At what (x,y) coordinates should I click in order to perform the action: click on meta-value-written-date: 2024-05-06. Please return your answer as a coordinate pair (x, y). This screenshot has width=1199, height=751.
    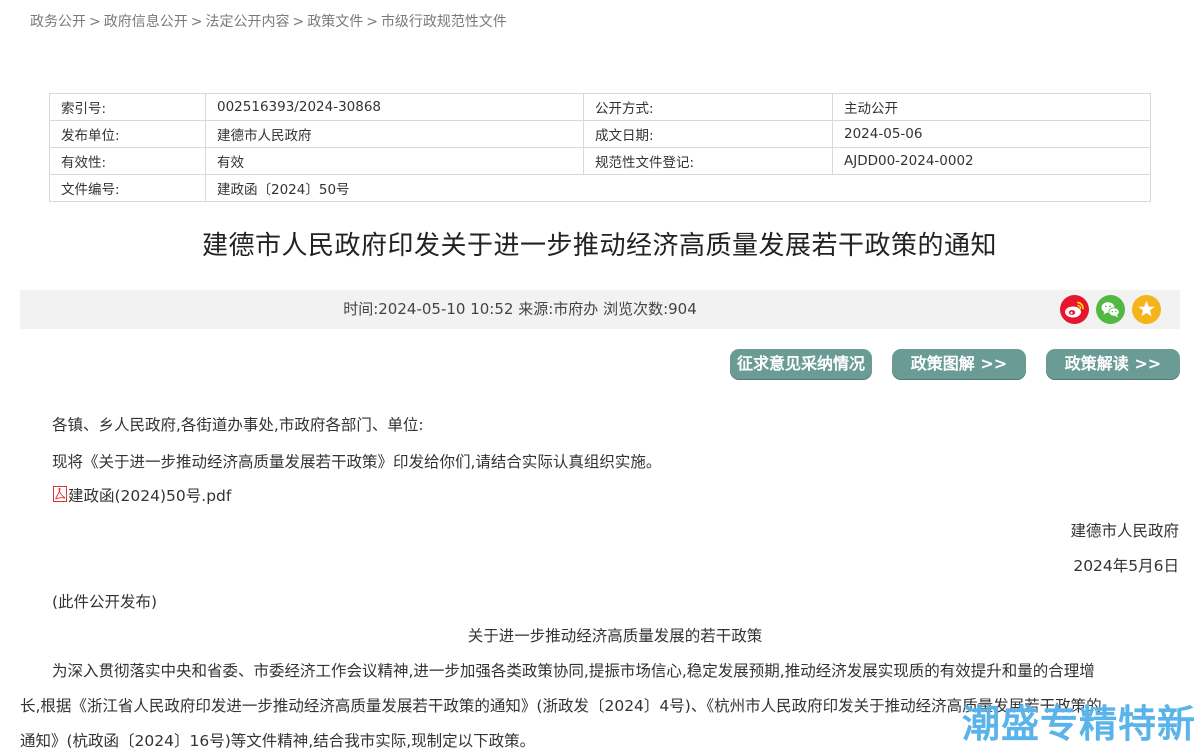
    Looking at the image, I should click on (991, 134).